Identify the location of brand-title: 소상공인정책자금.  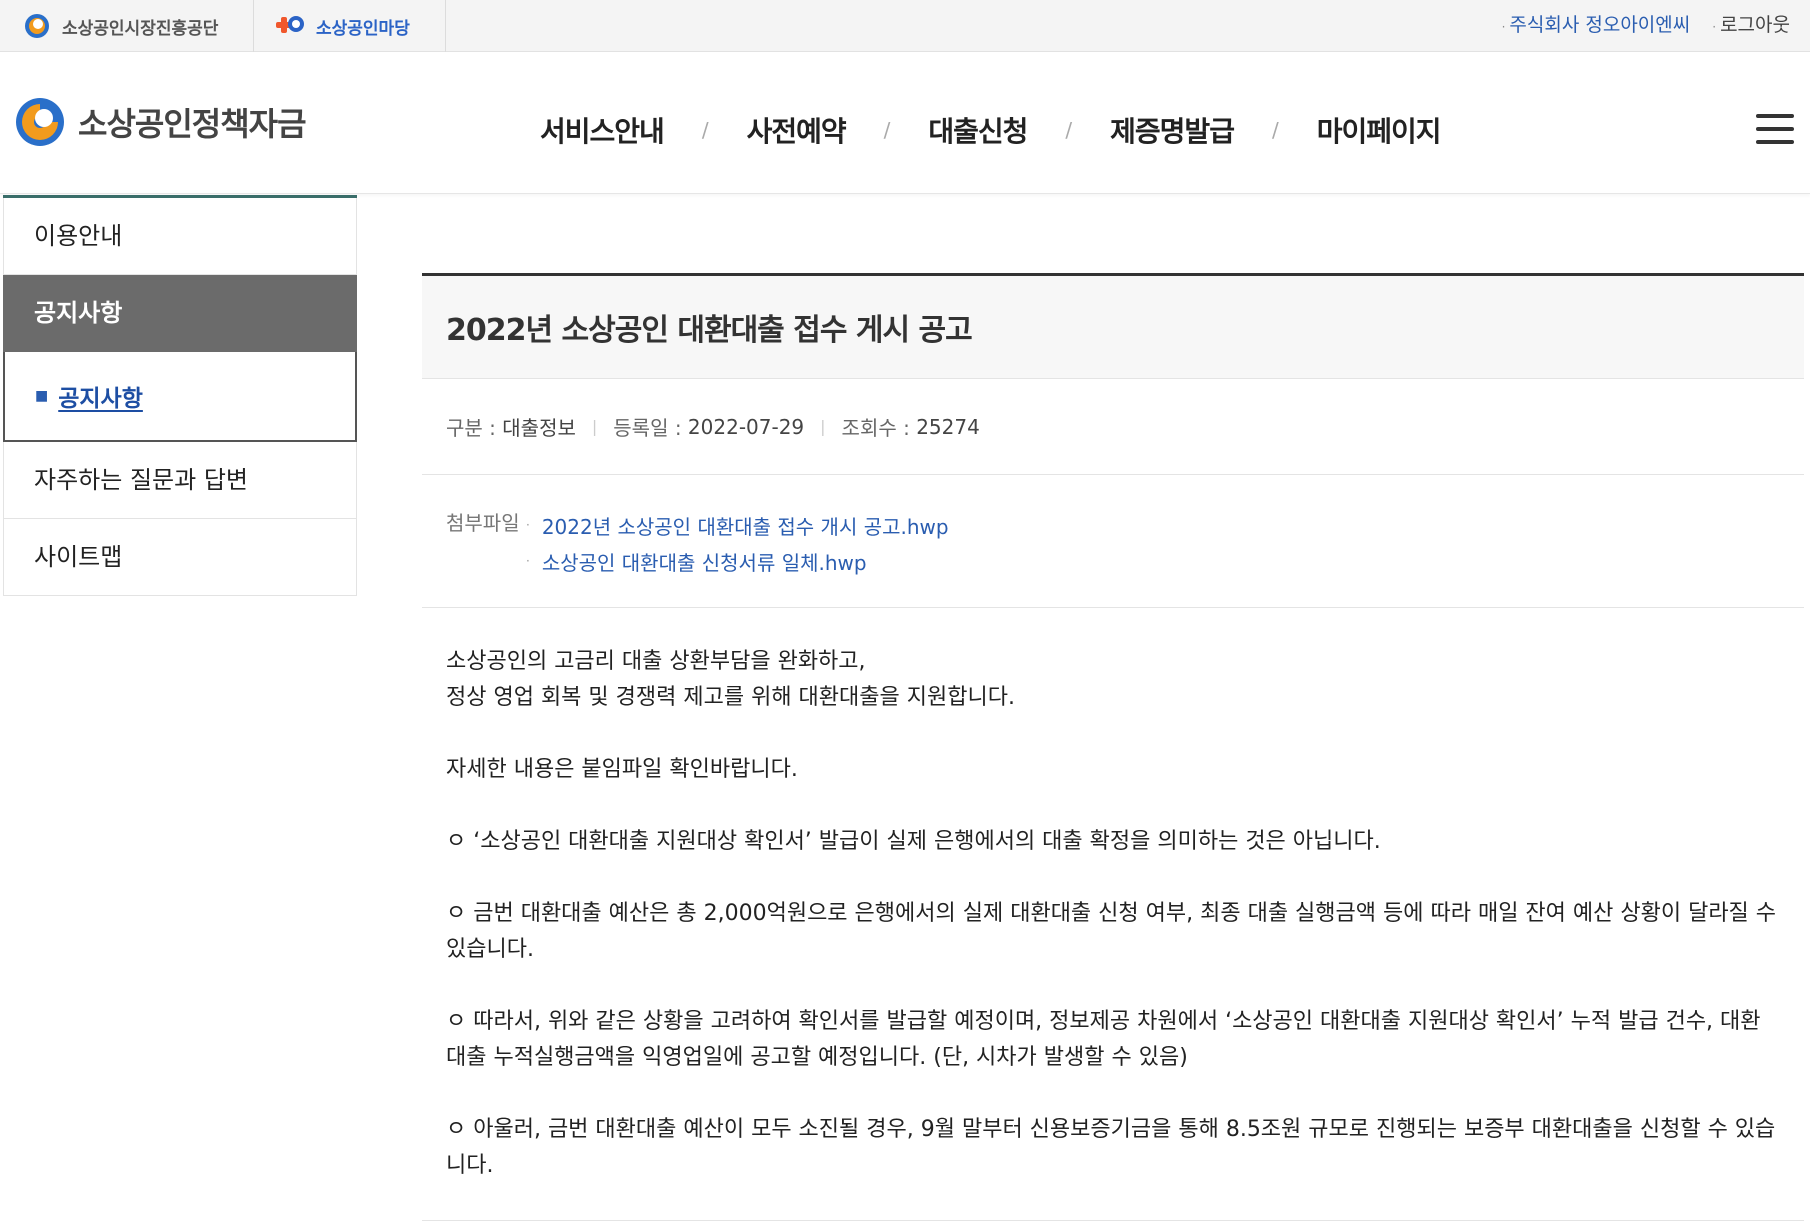
(192, 124).